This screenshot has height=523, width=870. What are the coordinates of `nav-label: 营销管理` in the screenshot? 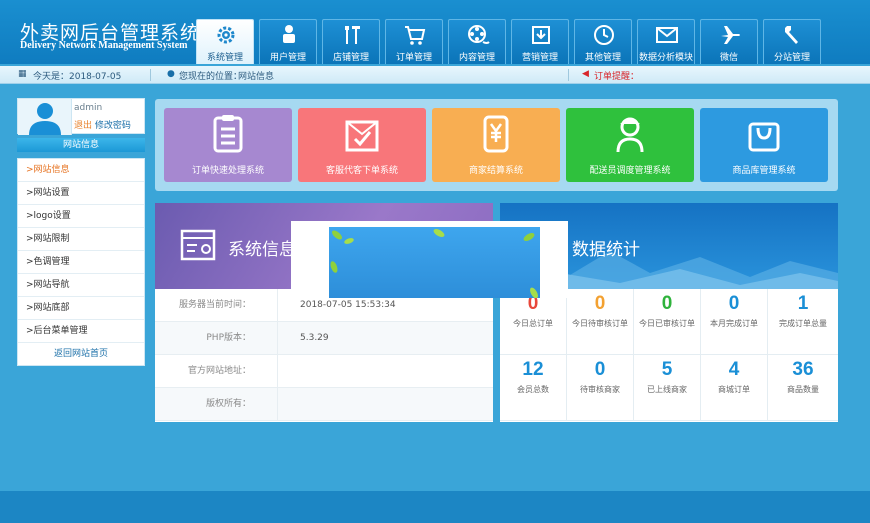 It's located at (539, 58).